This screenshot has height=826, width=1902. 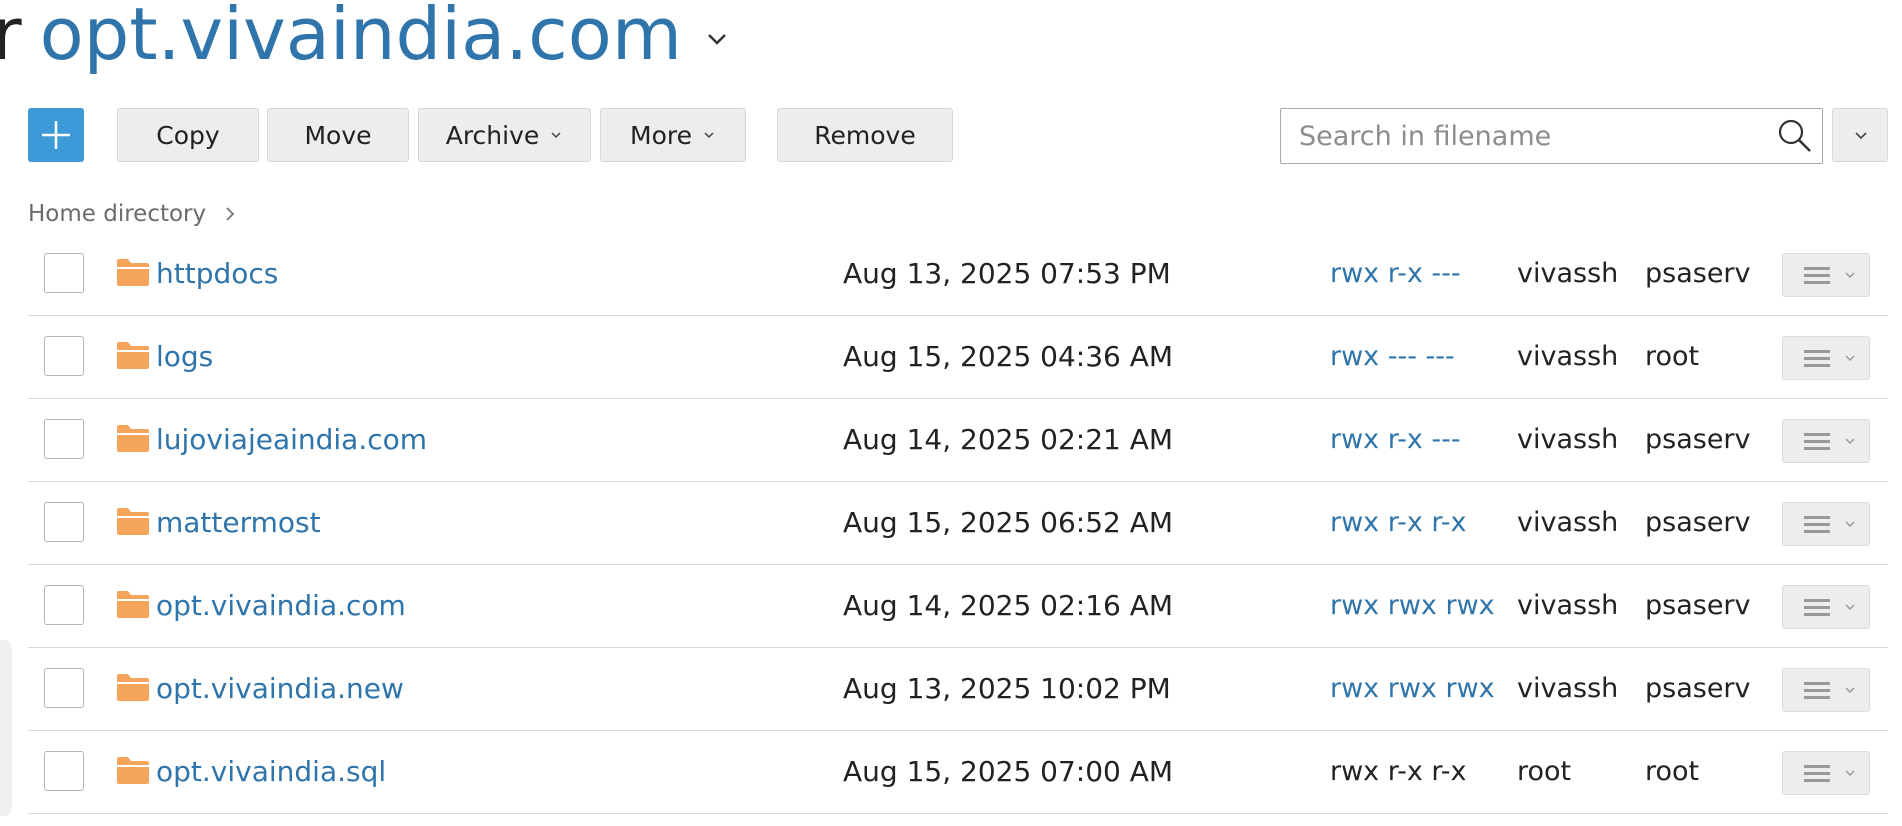 I want to click on breadcrumb-home: Home directory, so click(x=117, y=214).